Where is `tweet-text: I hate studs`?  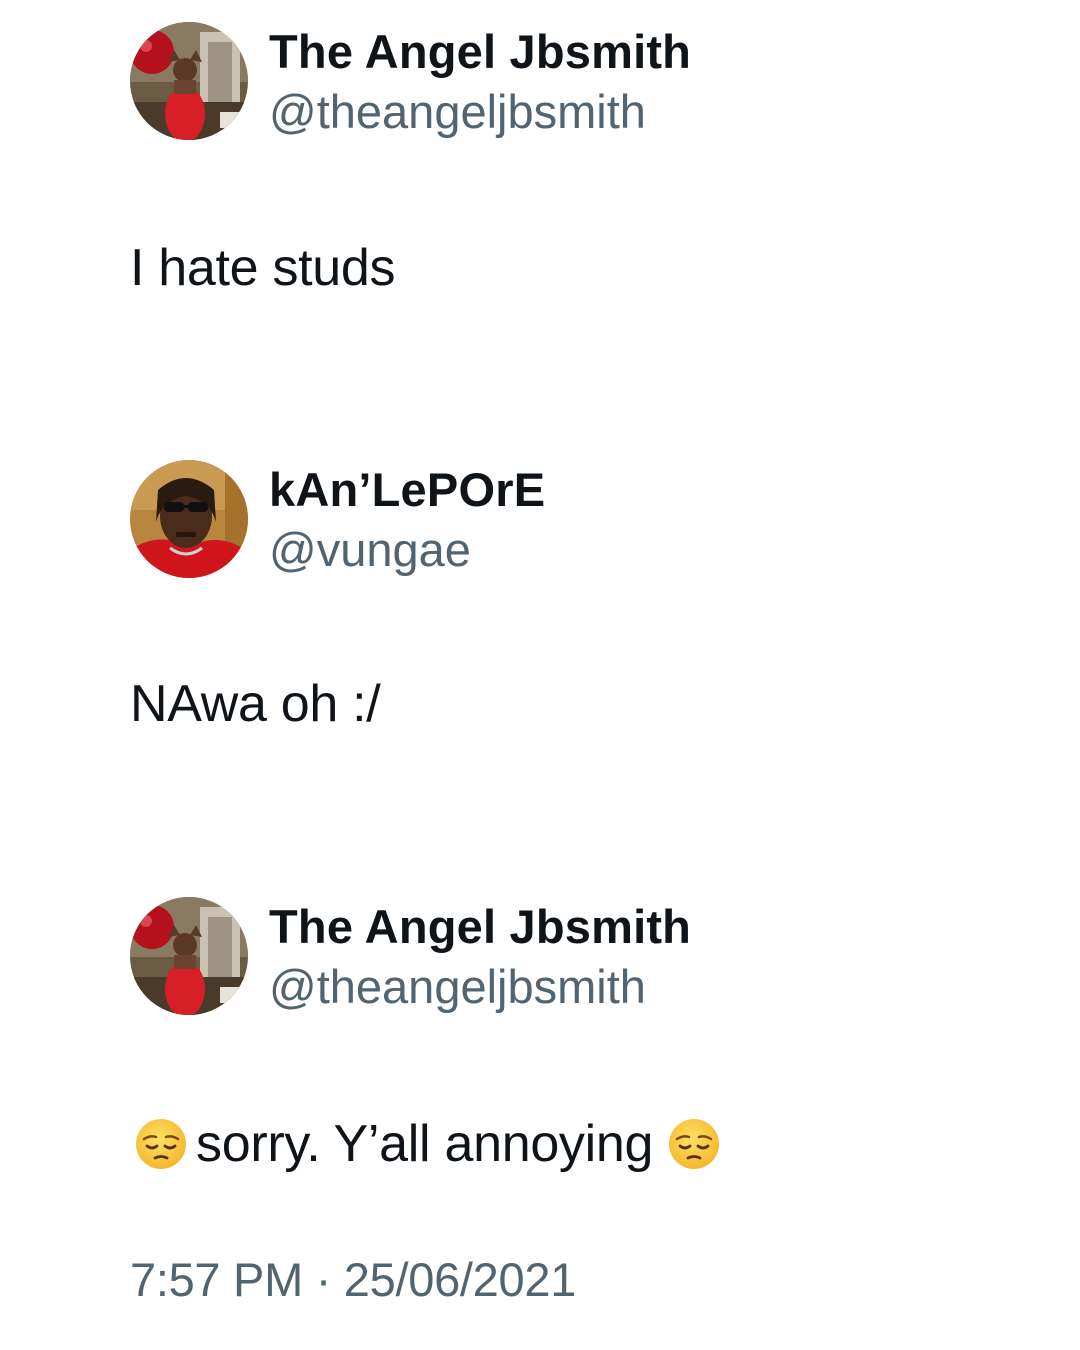
tweet-text: I hate studs is located at coordinates (263, 268).